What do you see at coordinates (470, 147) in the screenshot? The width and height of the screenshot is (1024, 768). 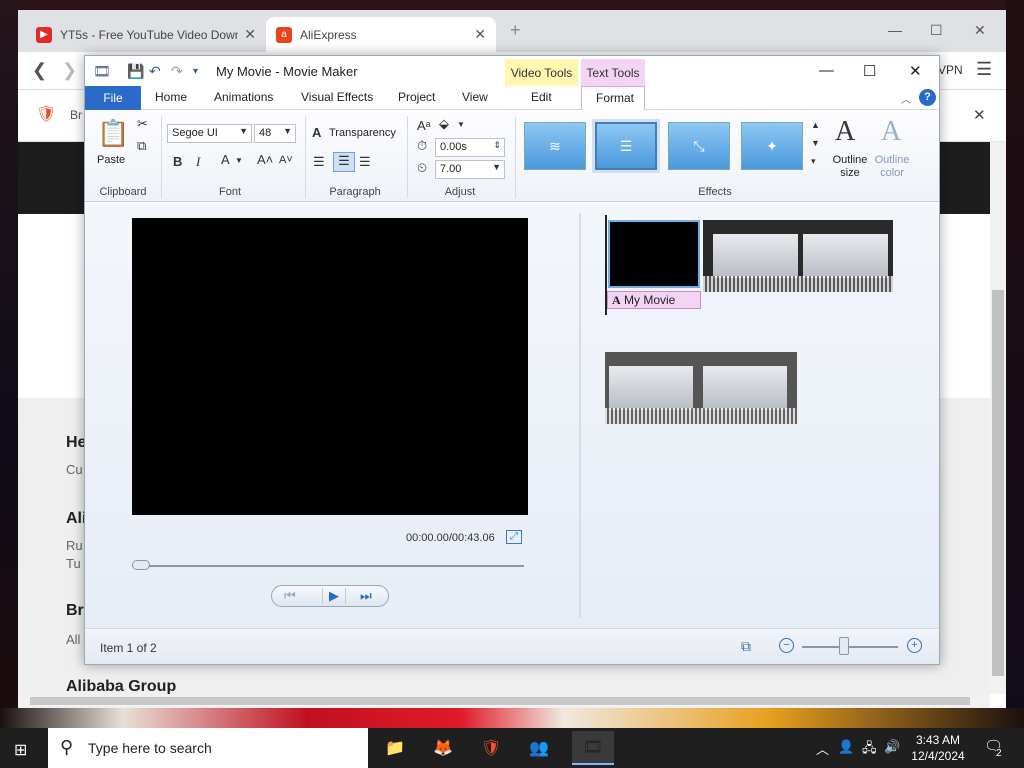 I see `start-time-input: 0.00s ⇕` at bounding box center [470, 147].